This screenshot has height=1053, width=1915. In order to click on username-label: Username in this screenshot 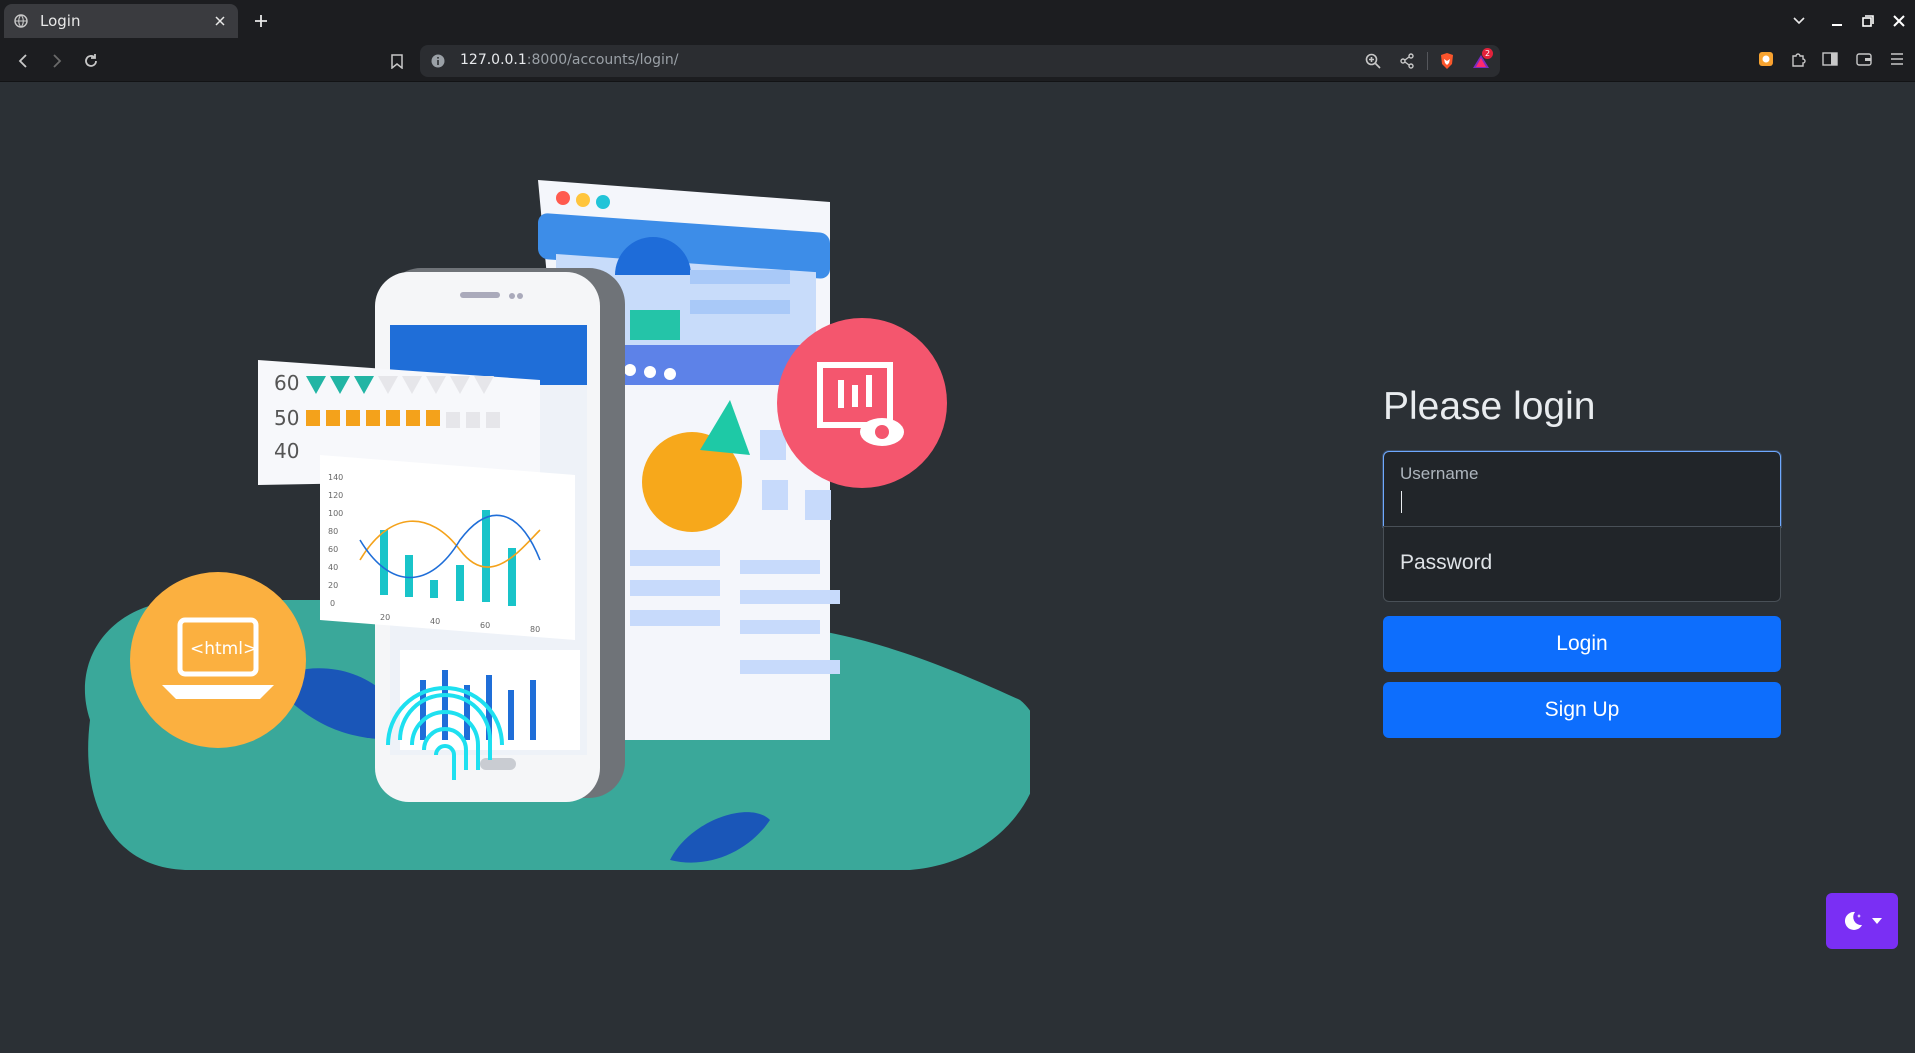, I will do `click(1439, 473)`.